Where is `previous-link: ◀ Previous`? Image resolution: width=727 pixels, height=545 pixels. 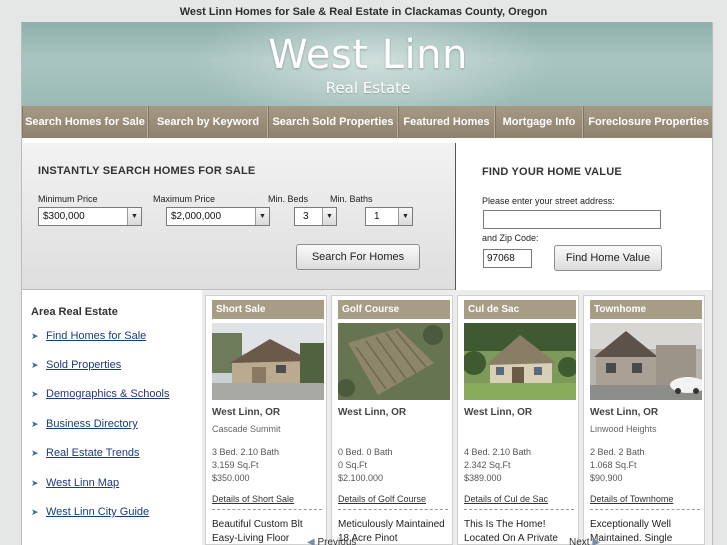 previous-link: ◀ Previous is located at coordinates (331, 541).